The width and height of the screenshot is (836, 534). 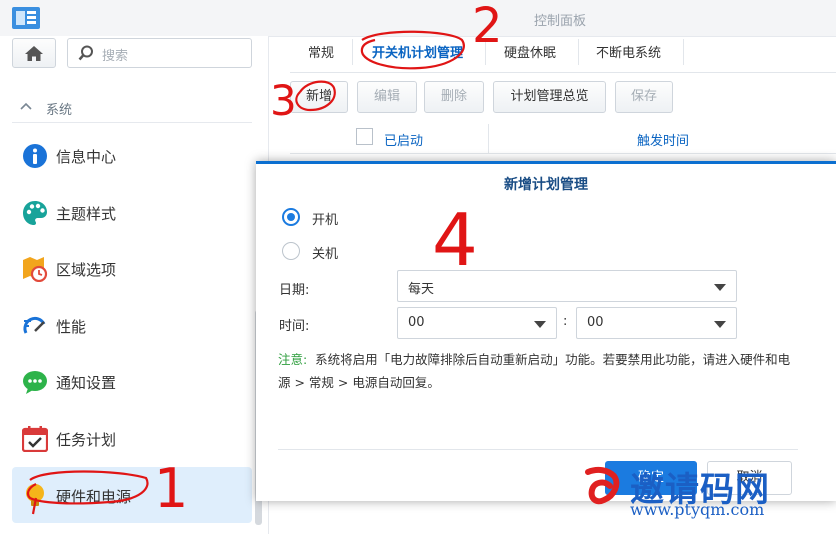 I want to click on performance-icon, so click(x=35, y=326).